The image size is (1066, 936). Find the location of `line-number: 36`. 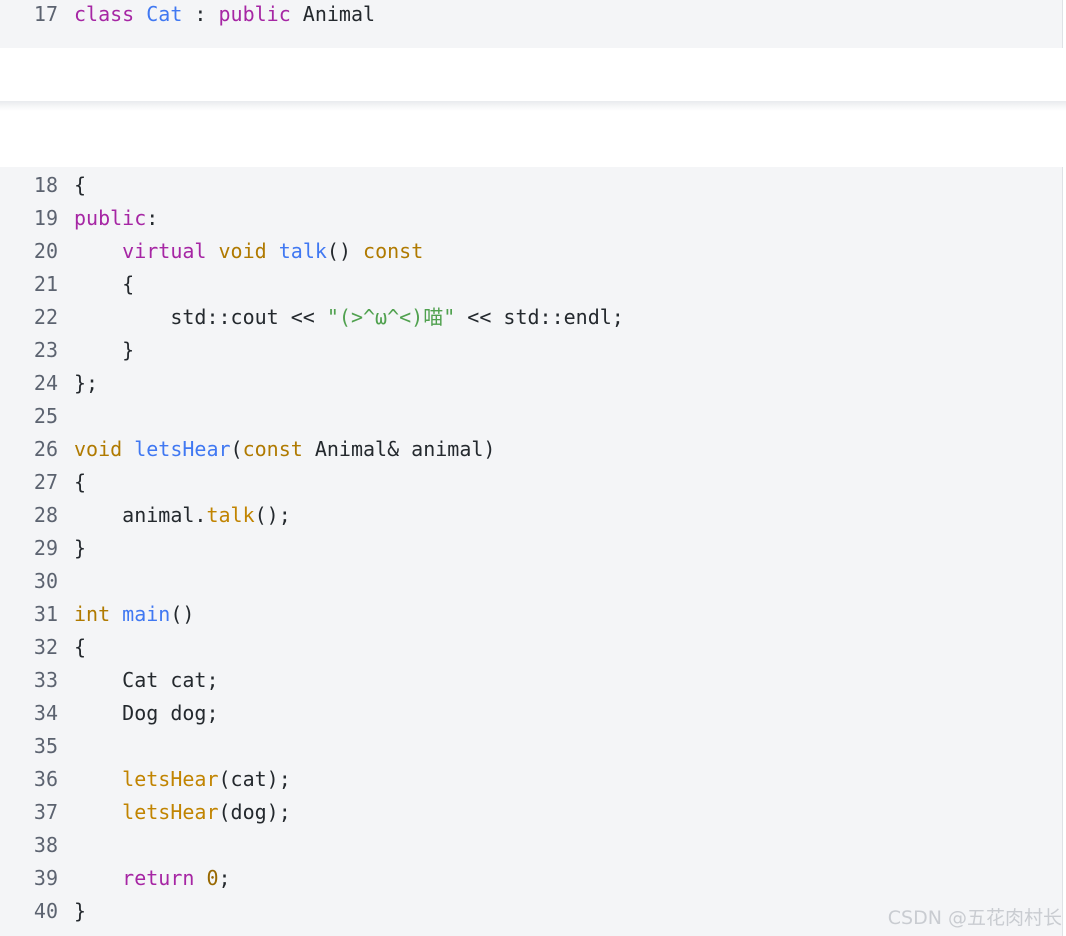

line-number: 36 is located at coordinates (45, 779).